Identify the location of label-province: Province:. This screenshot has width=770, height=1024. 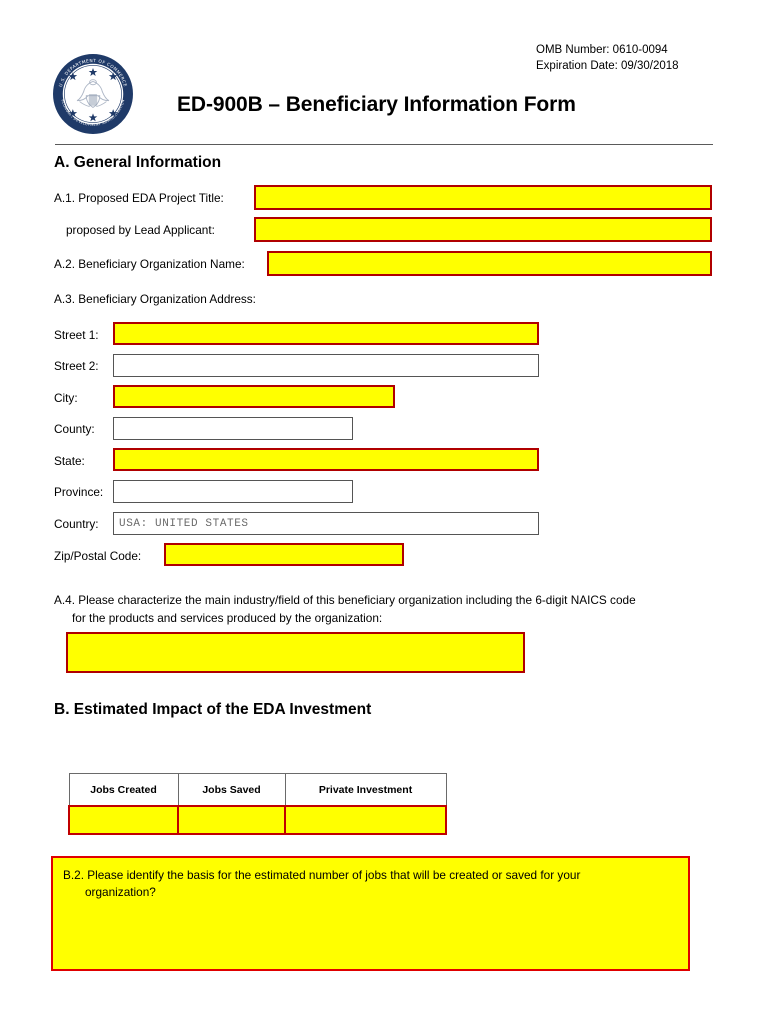
(79, 492).